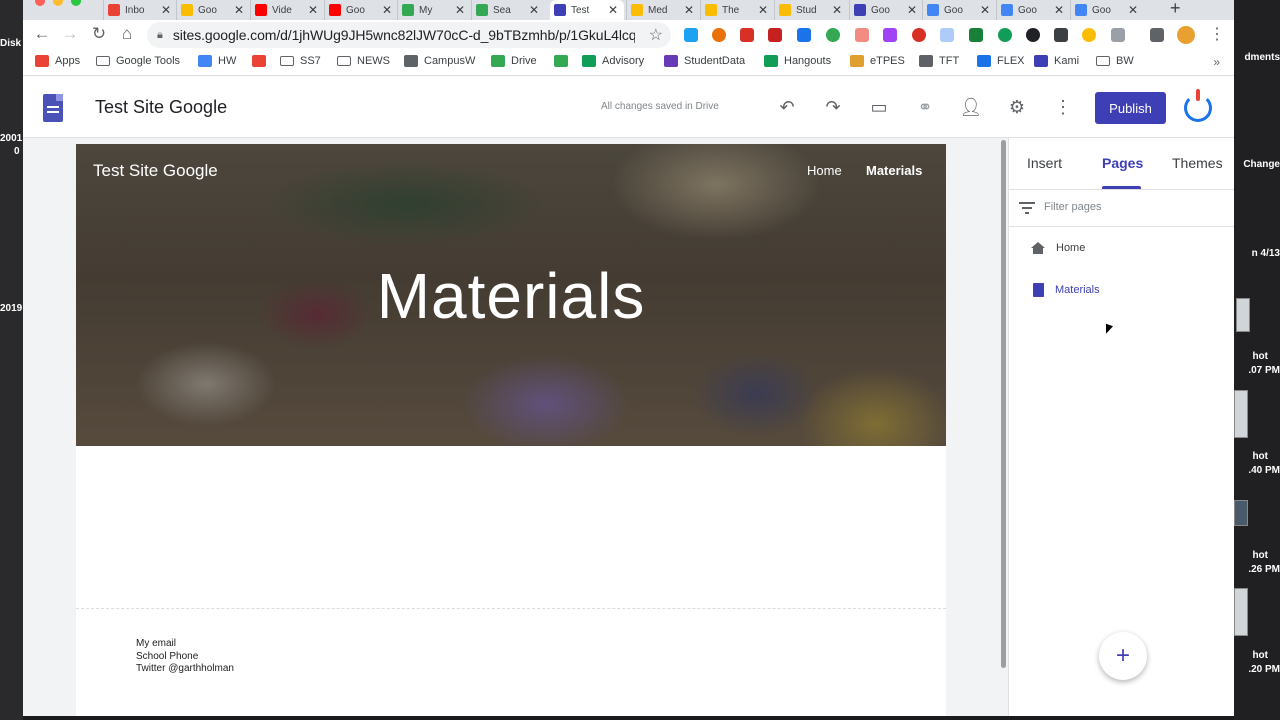  What do you see at coordinates (155, 171) in the screenshot?
I see `page-header-site-title: Test Site Google` at bounding box center [155, 171].